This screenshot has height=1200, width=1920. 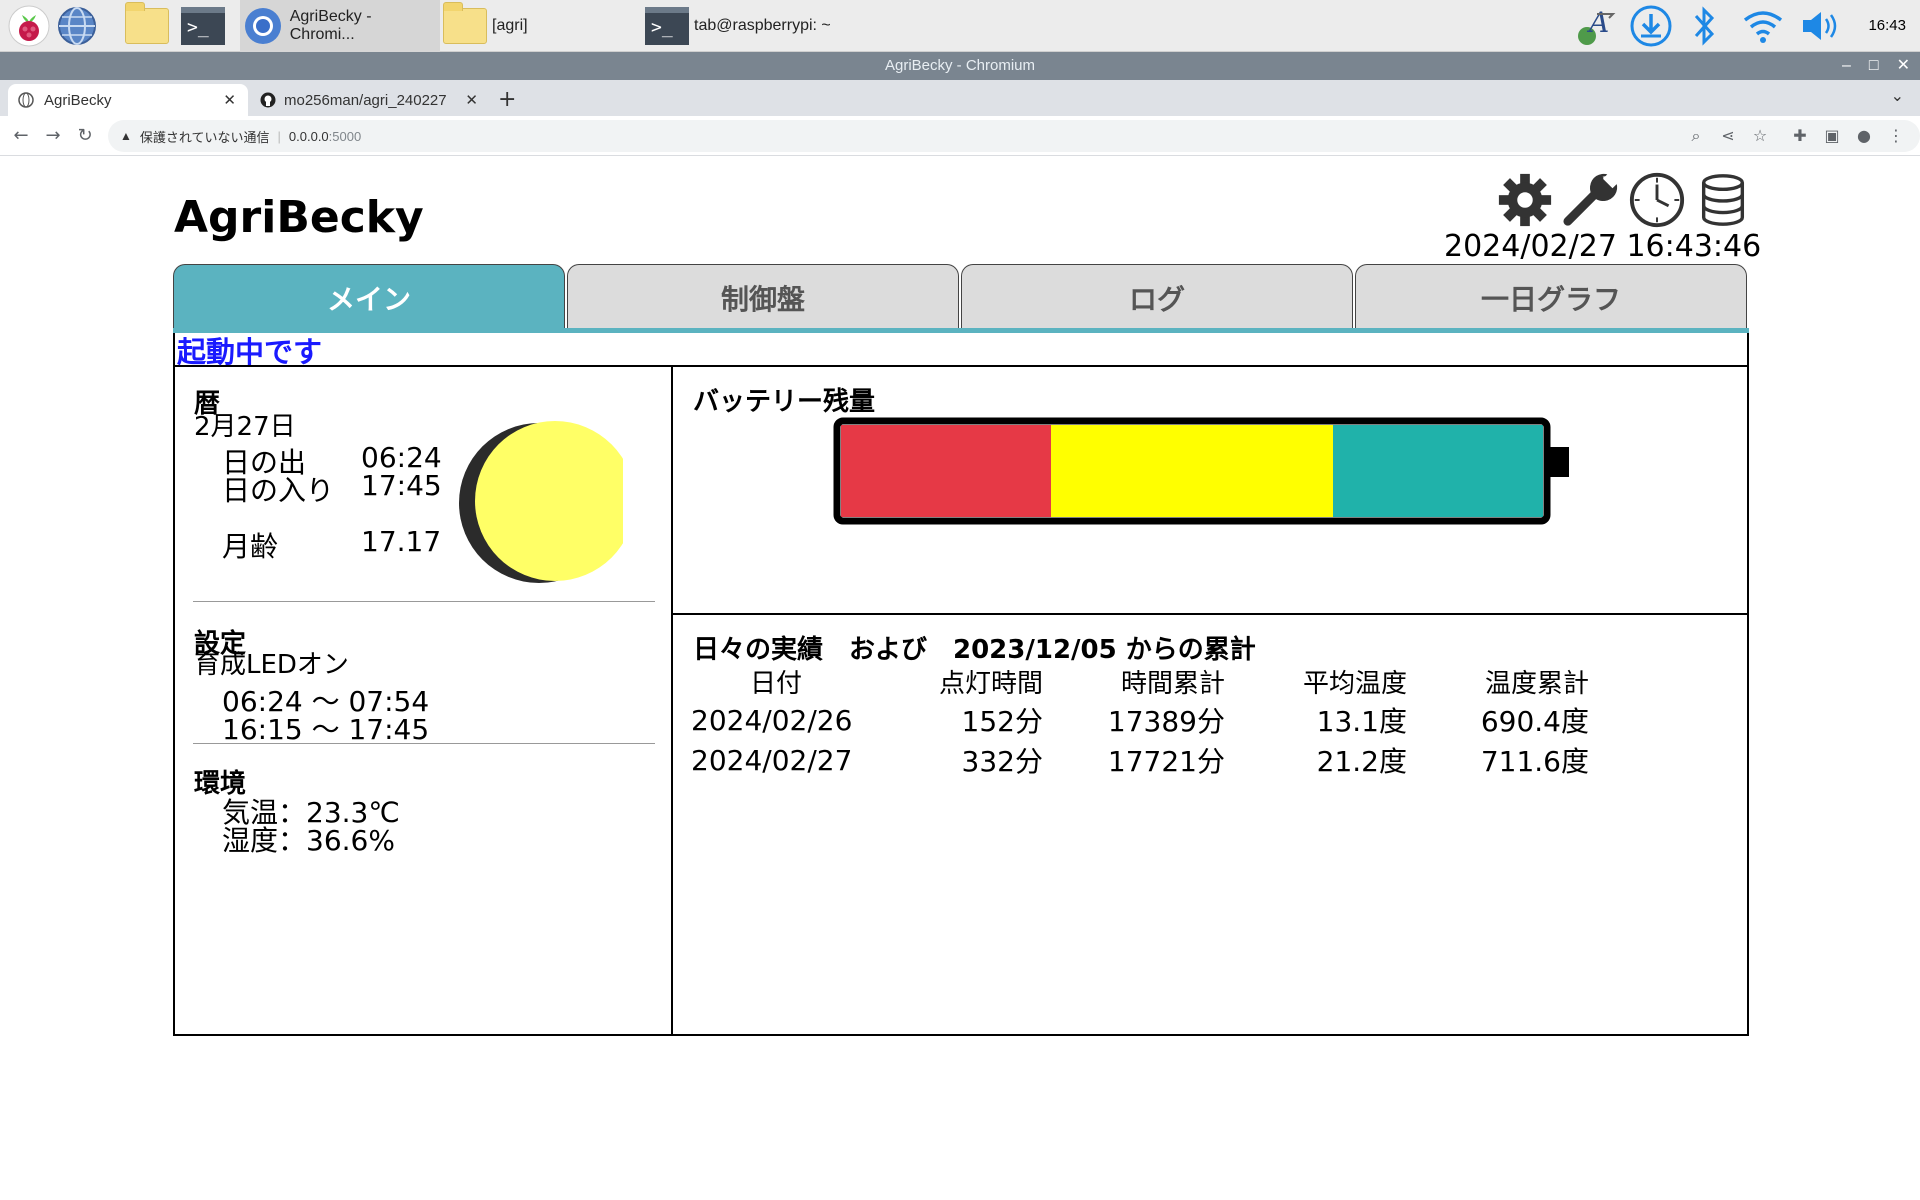 I want to click on bookmark-star-icon: ☆, so click(x=1760, y=136).